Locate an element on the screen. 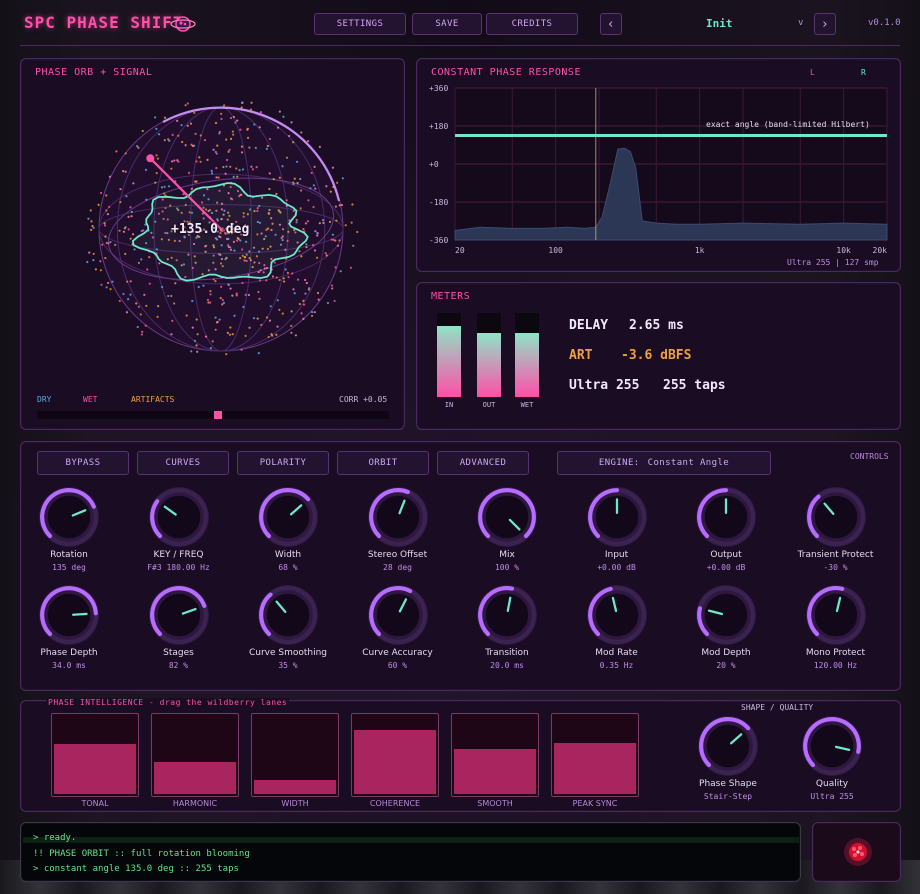  knob-output: Output +0.00 dB is located at coordinates (726, 529).